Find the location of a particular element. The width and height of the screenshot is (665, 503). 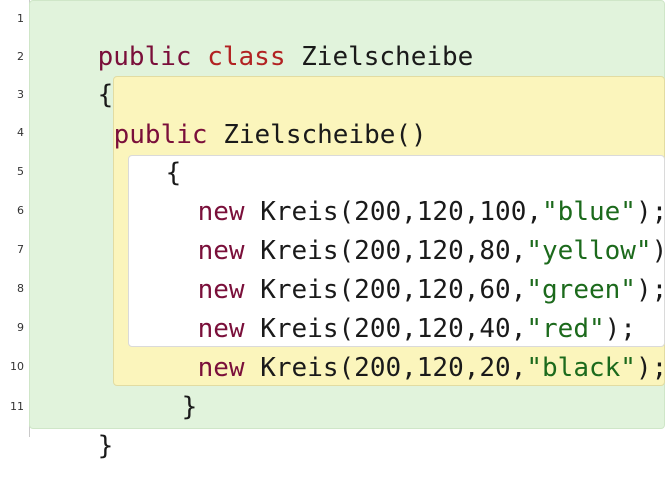

line-number: 2 is located at coordinates (20, 56).